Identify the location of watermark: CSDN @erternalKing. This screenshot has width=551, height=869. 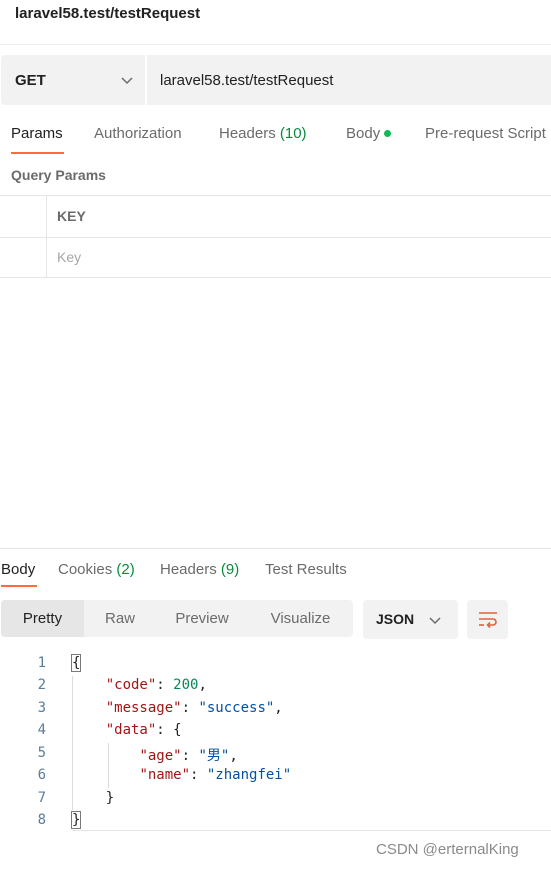
(447, 849).